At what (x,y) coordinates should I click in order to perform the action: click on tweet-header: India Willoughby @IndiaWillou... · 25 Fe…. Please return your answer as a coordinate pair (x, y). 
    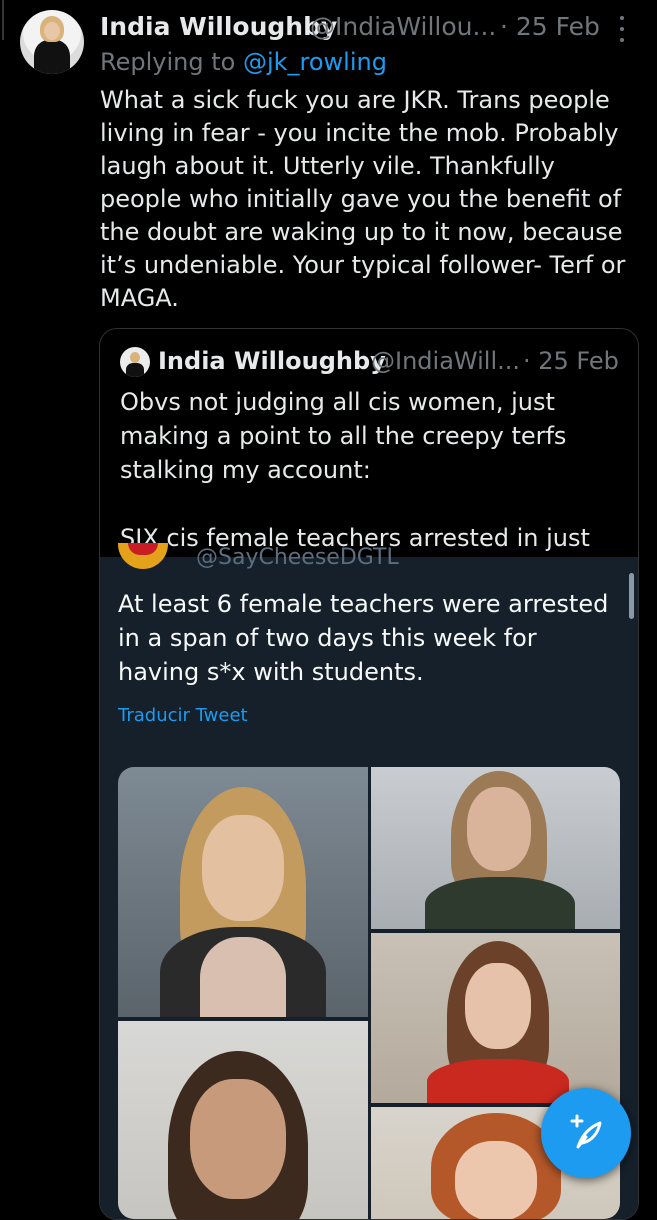
    Looking at the image, I should click on (370, 29).